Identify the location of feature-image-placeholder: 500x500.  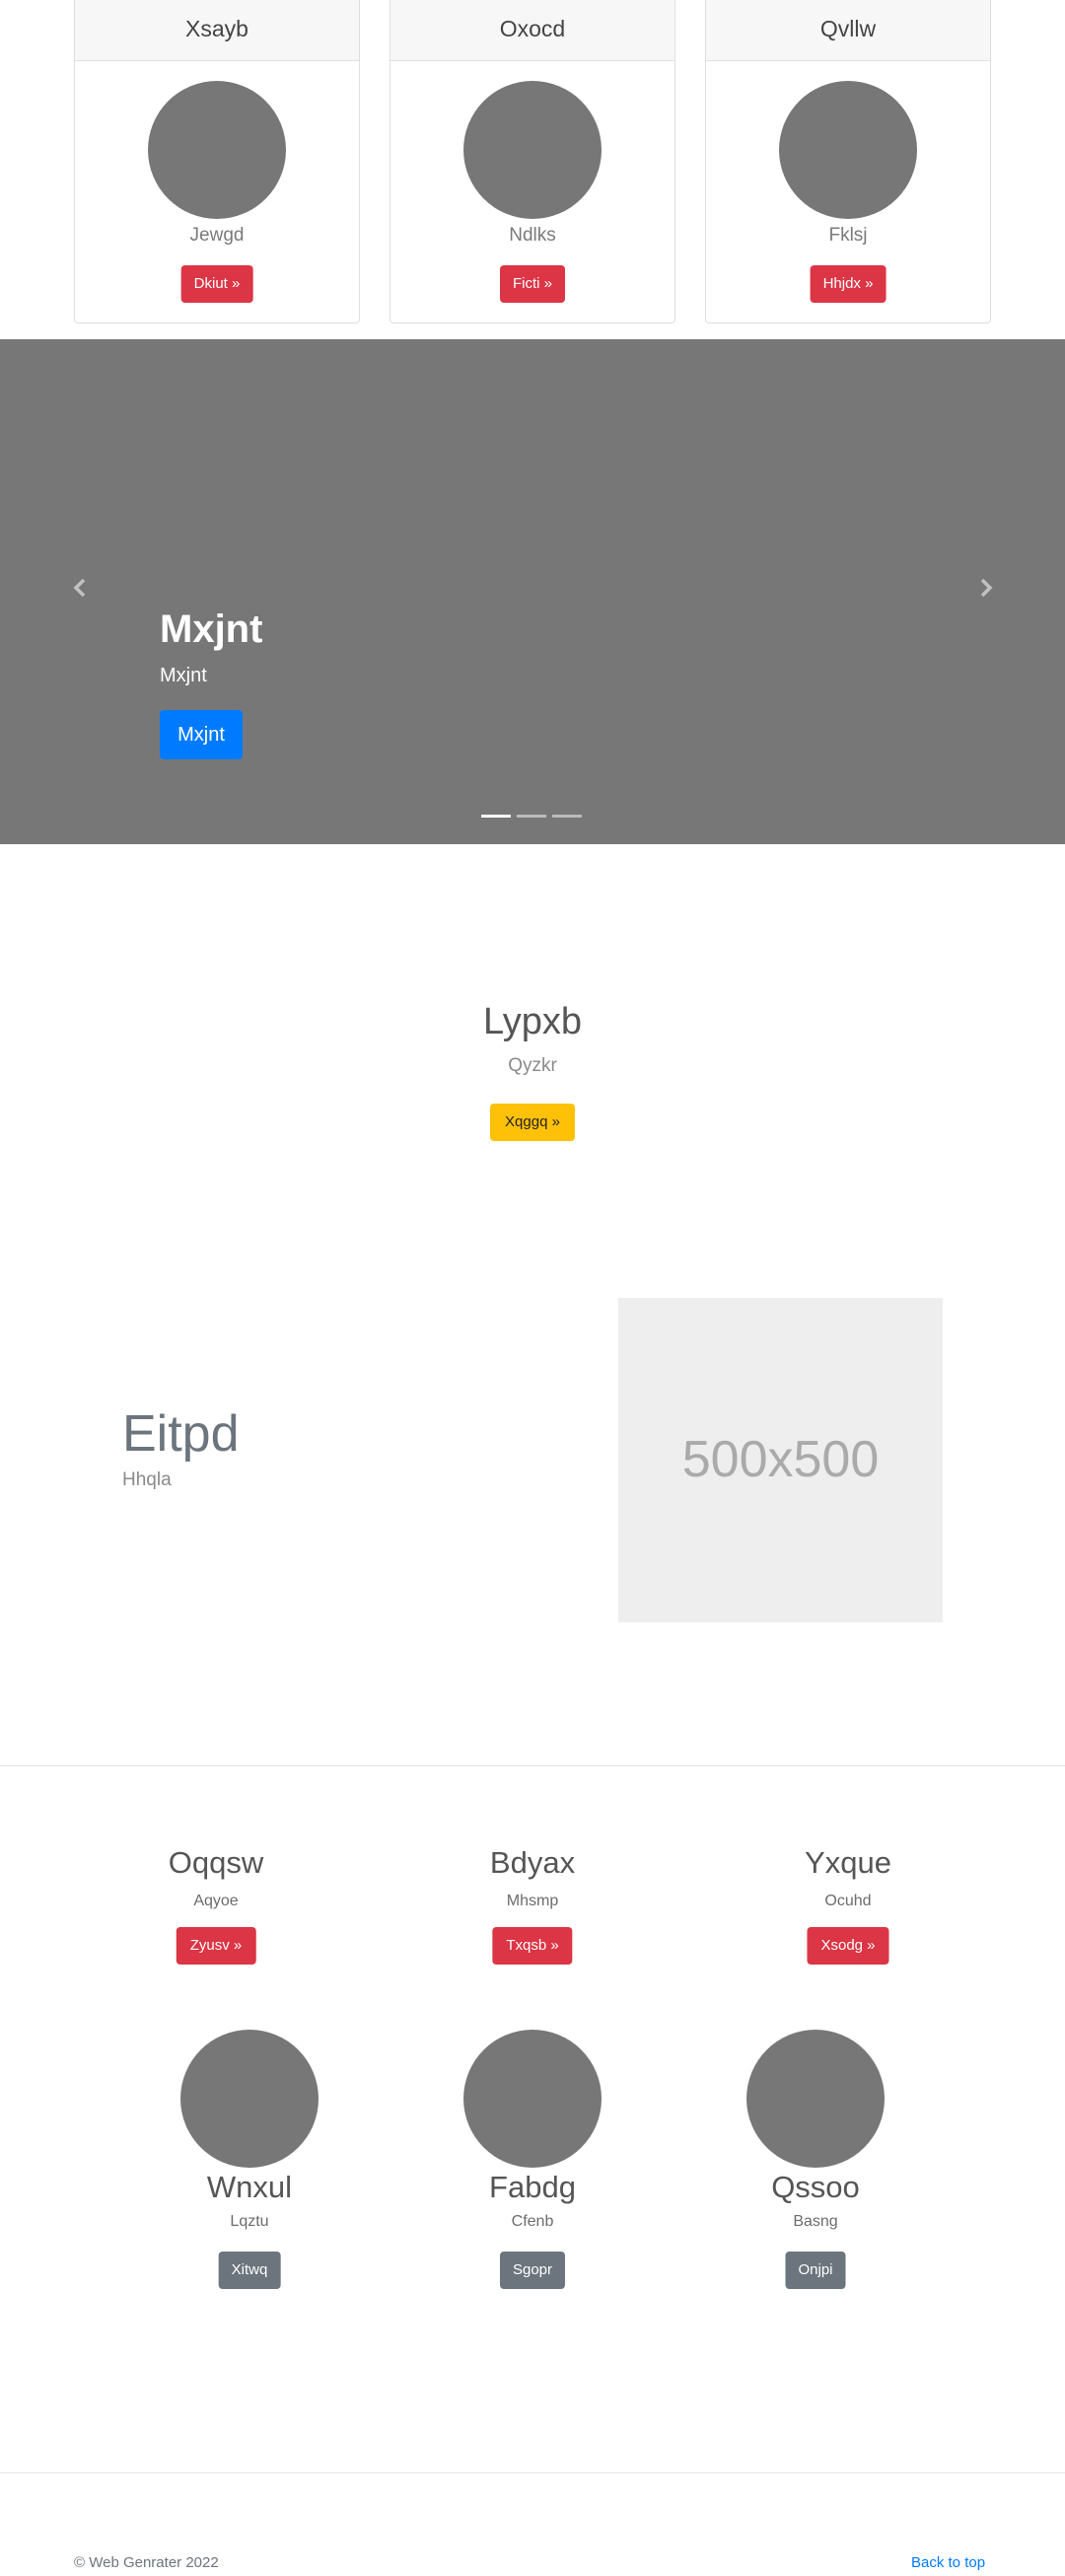
(780, 1460).